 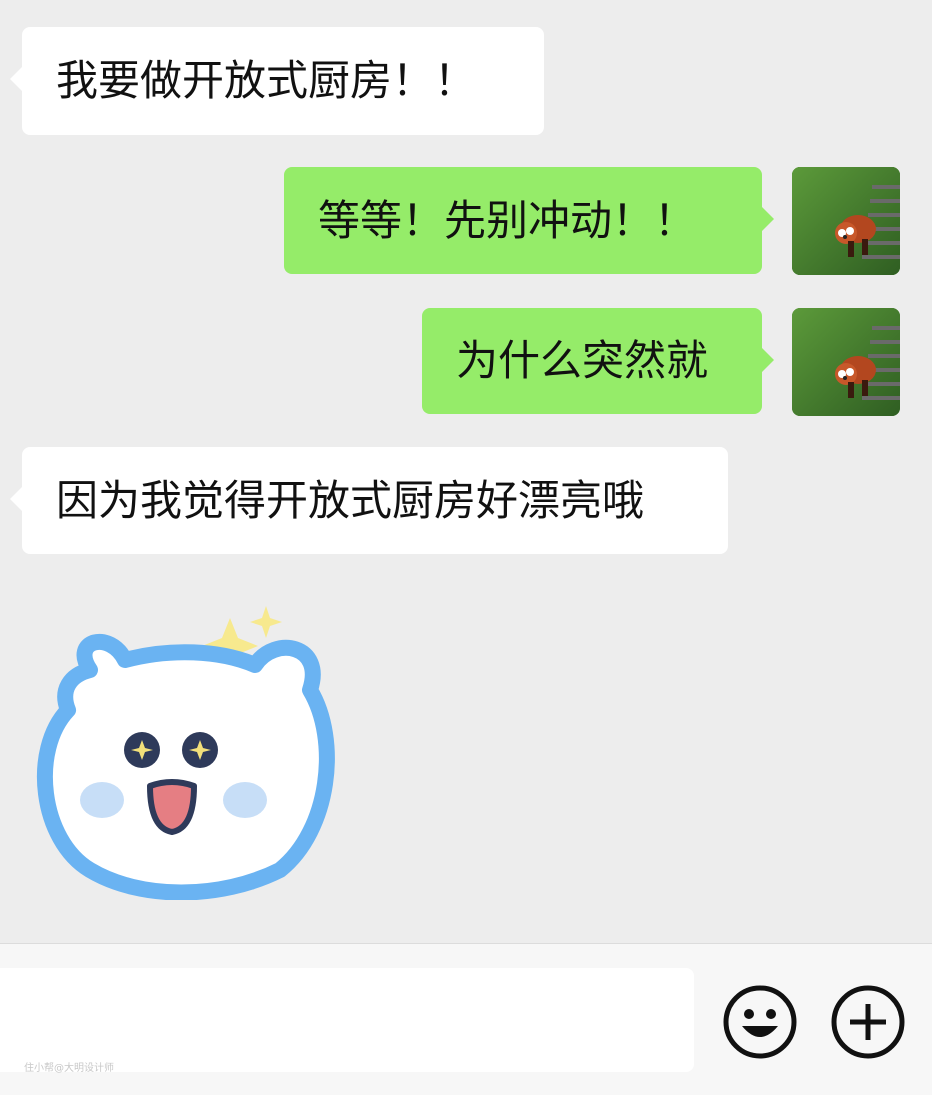 I want to click on incoming-message-bubble: 因为我觉得开放式厨房好漂亮哦, so click(x=369, y=500).